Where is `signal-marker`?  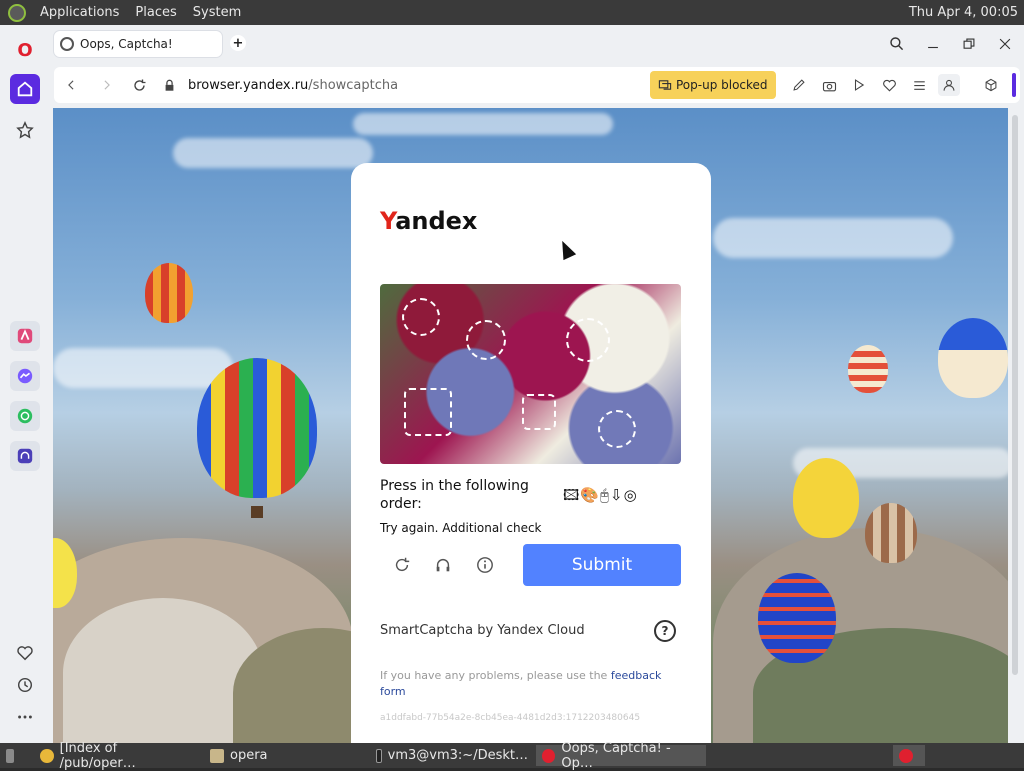 signal-marker is located at coordinates (588, 340).